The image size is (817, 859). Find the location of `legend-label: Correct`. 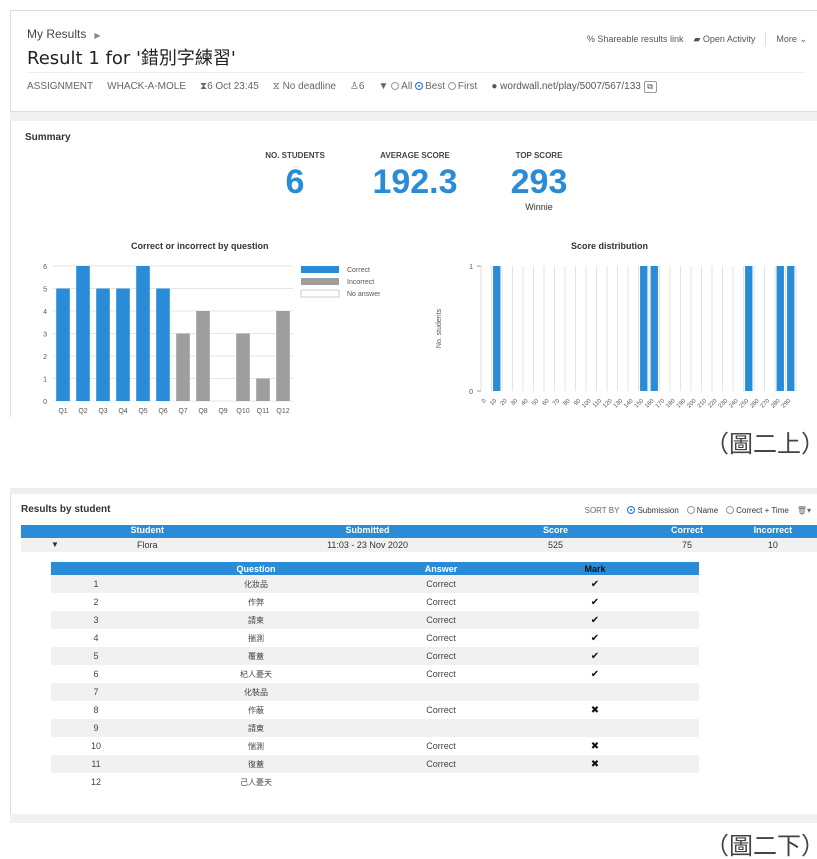

legend-label: Correct is located at coordinates (358, 270).